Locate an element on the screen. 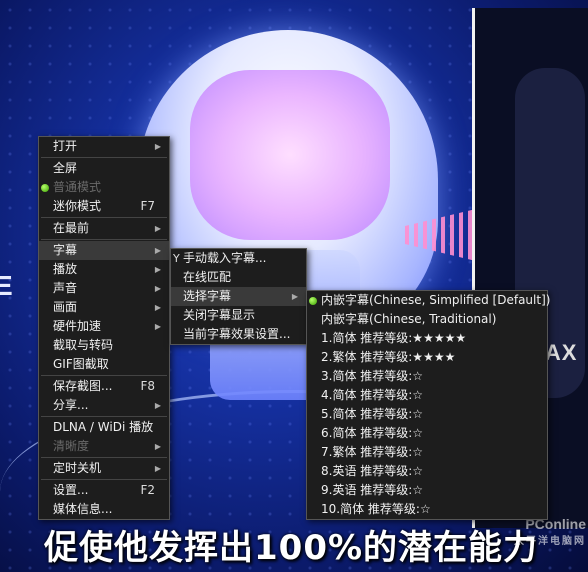 The height and width of the screenshot is (572, 588). subtitle-menu-item-label: 关闭字幕显示 is located at coordinates (219, 315).